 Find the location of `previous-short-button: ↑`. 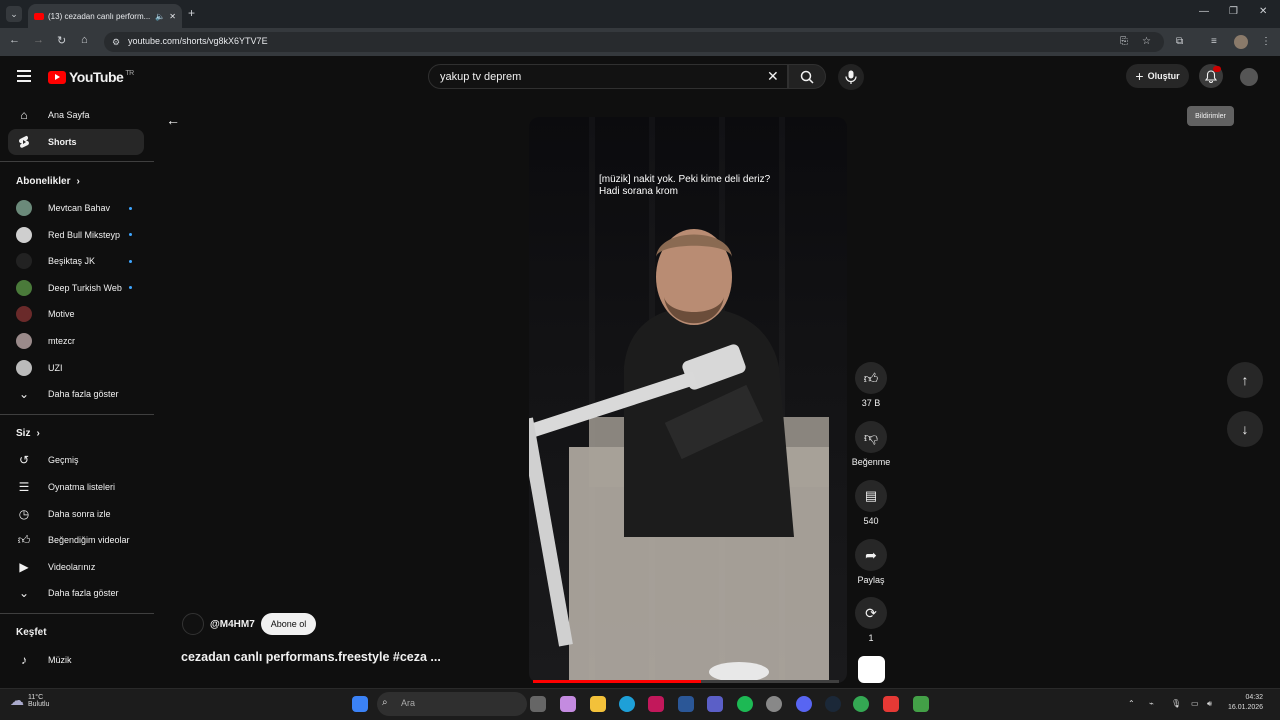

previous-short-button: ↑ is located at coordinates (1245, 380).